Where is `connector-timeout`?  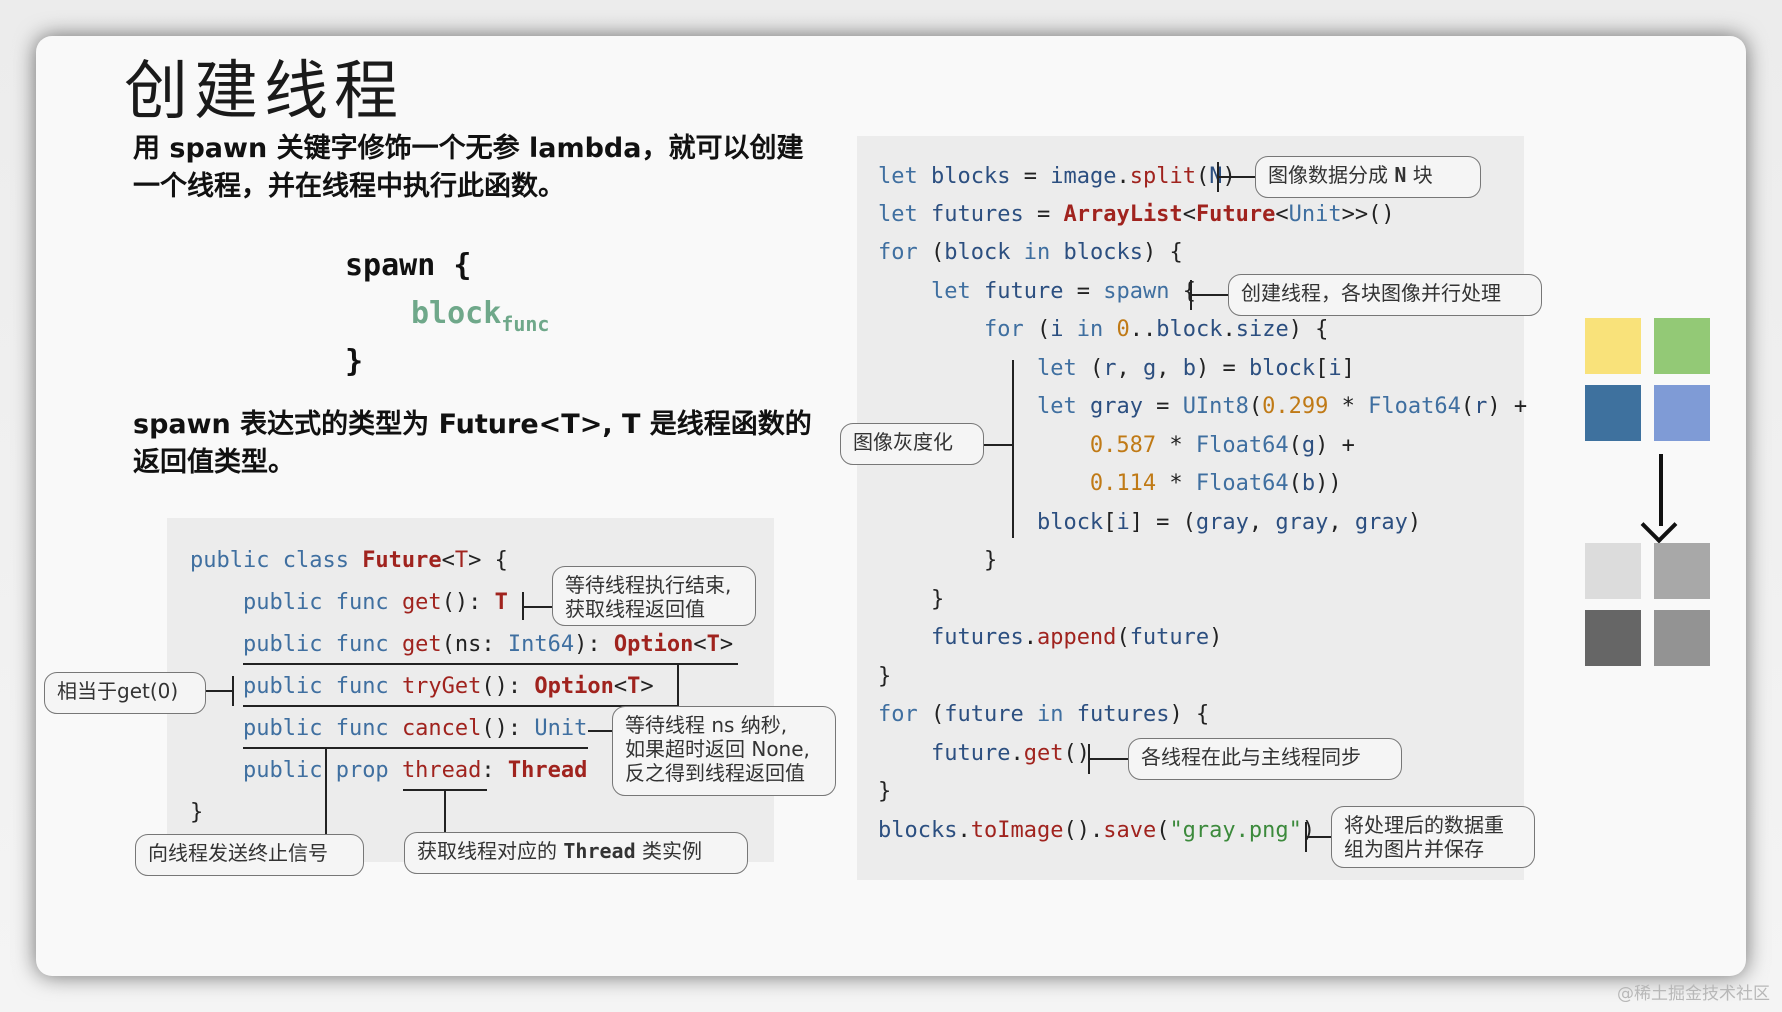
connector-timeout is located at coordinates (600, 731).